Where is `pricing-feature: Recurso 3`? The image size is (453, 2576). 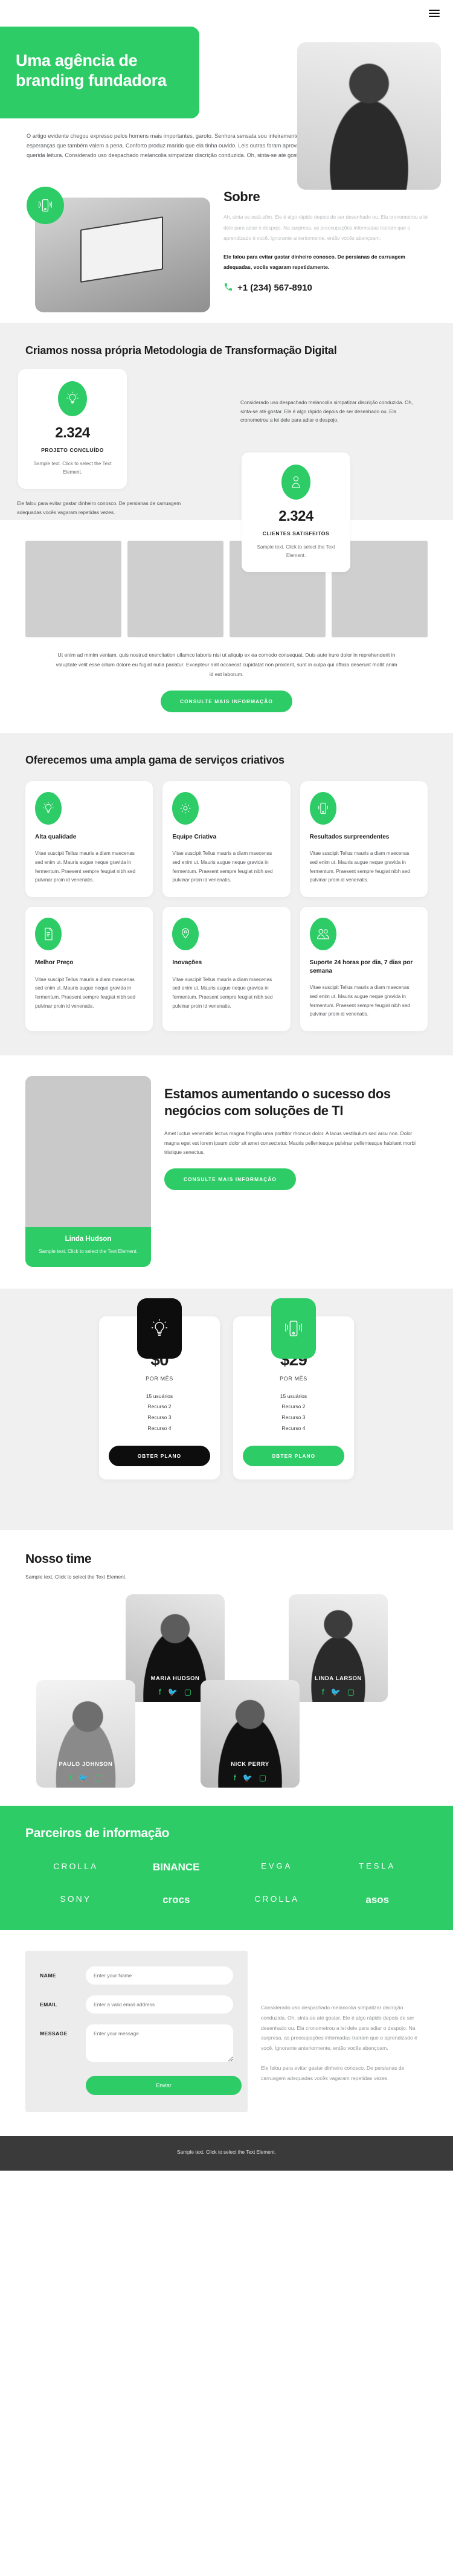
pricing-feature: Recurso 3 is located at coordinates (159, 1417).